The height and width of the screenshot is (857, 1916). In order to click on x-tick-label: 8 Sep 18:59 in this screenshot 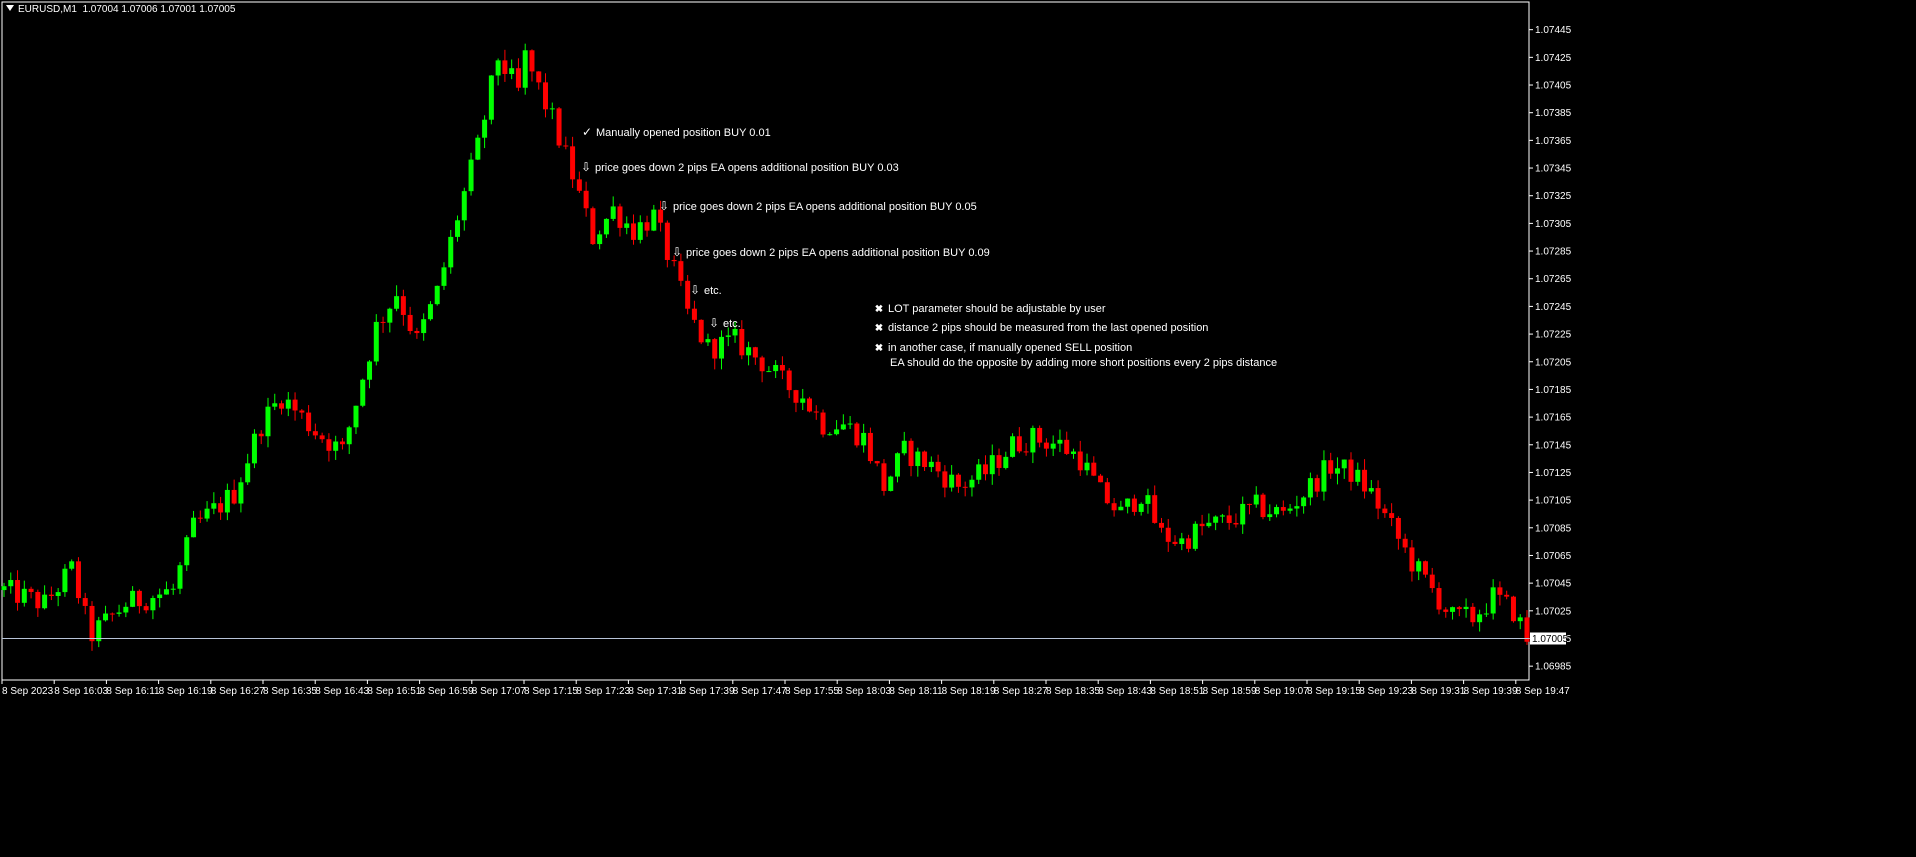, I will do `click(1230, 691)`.